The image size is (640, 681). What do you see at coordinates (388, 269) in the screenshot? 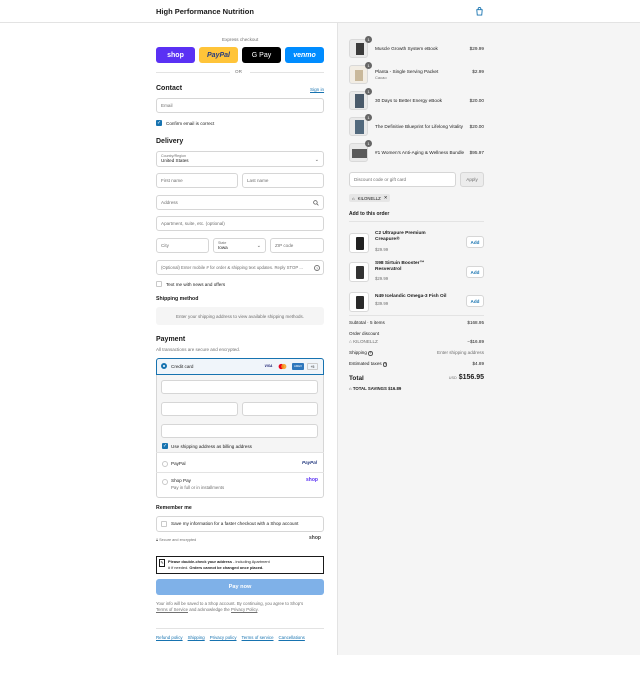
I see `upsell-name-line-2: Resveratrol` at bounding box center [388, 269].